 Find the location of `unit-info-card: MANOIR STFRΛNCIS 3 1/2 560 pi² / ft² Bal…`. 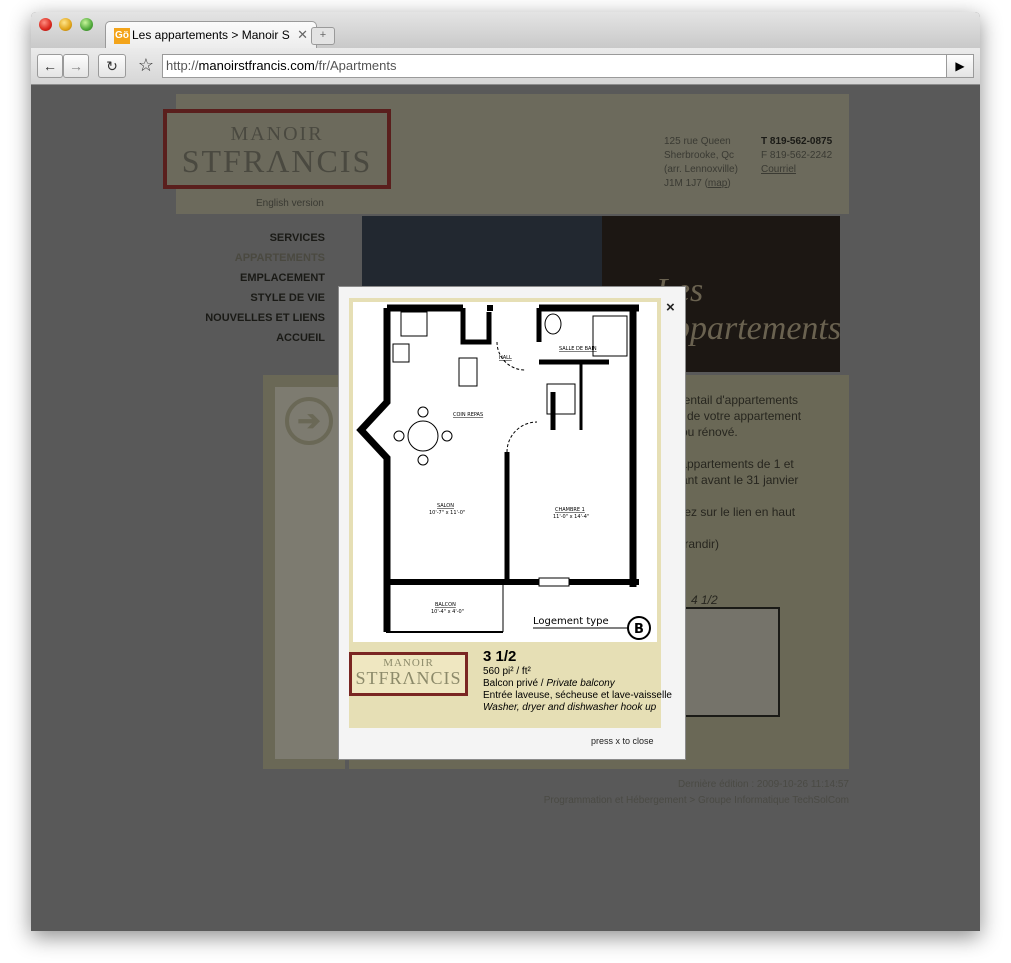

unit-info-card: MANOIR STFRΛNCIS 3 1/2 560 pi² / ft² Bal… is located at coordinates (510, 687).